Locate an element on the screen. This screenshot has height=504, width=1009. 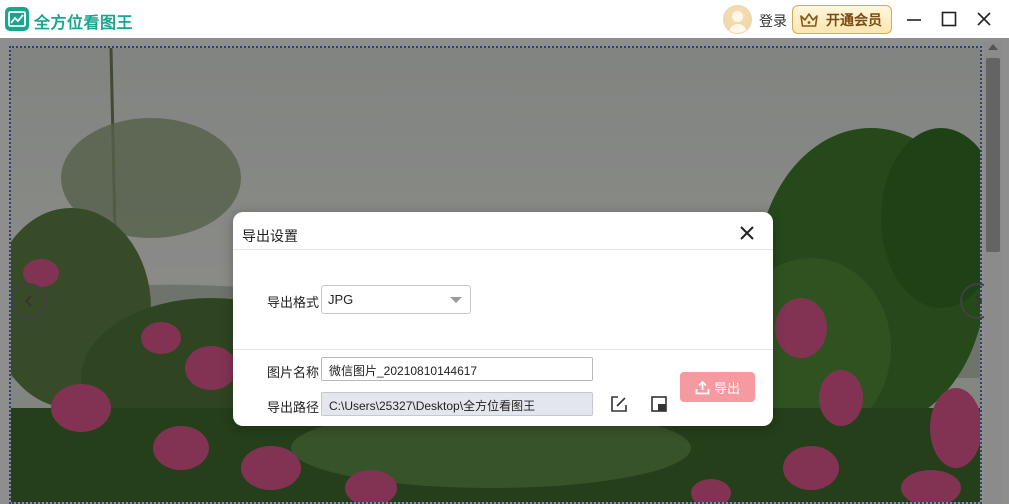
maximize-button is located at coordinates (949, 19).